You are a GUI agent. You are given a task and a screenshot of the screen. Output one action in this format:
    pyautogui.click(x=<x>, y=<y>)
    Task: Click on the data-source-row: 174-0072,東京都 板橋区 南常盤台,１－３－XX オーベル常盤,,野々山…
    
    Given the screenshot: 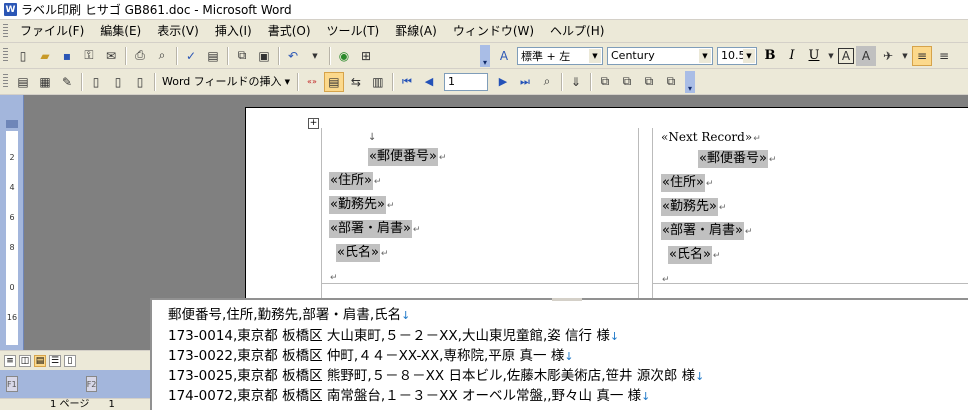 What is the action you would take?
    pyautogui.click(x=409, y=396)
    